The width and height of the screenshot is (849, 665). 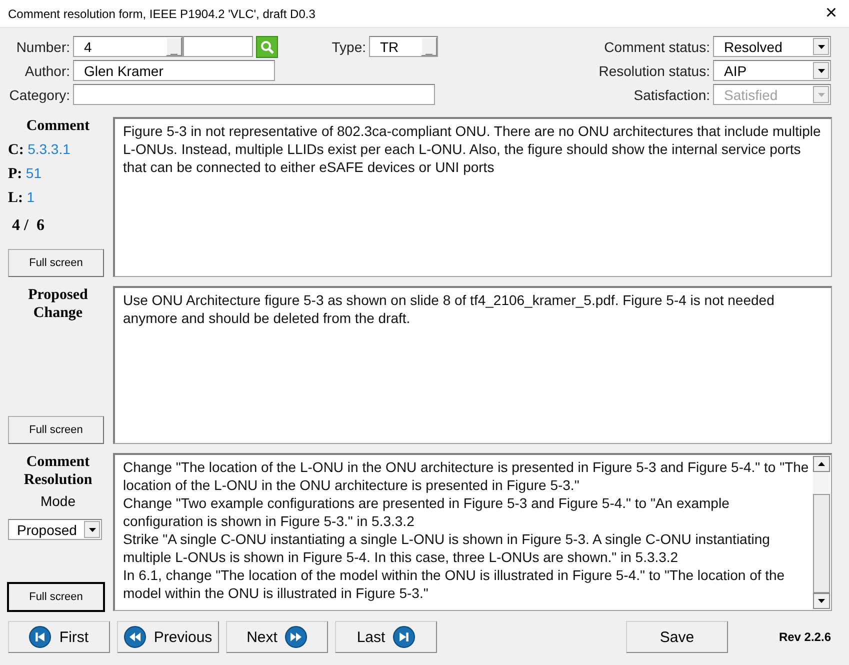 I want to click on revision-label: Rev 2.2.6, so click(x=804, y=637).